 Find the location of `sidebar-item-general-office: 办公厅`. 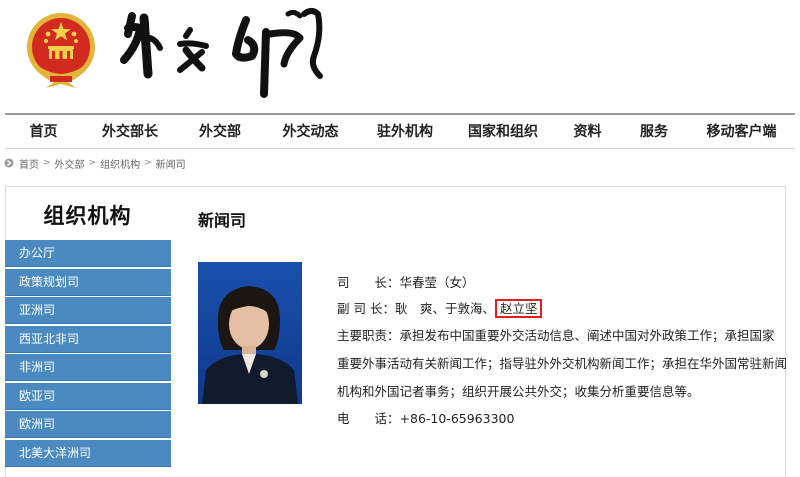

sidebar-item-general-office: 办公厅 is located at coordinates (88, 253).